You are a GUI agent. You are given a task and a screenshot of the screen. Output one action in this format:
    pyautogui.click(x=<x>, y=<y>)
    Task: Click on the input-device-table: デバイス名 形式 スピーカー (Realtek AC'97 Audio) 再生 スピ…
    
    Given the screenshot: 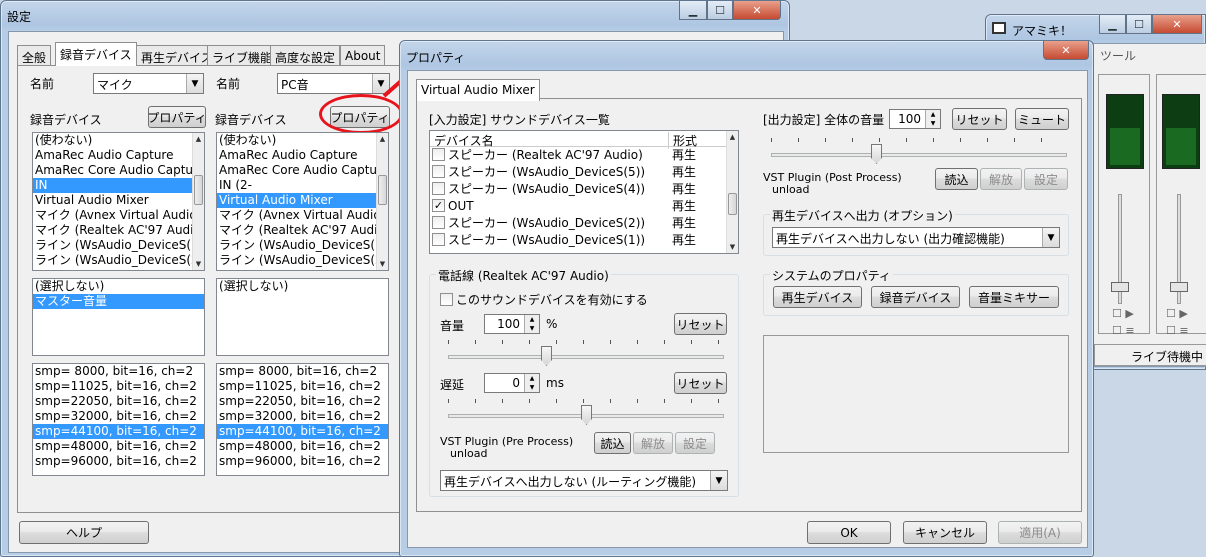 What is the action you would take?
    pyautogui.click(x=584, y=192)
    